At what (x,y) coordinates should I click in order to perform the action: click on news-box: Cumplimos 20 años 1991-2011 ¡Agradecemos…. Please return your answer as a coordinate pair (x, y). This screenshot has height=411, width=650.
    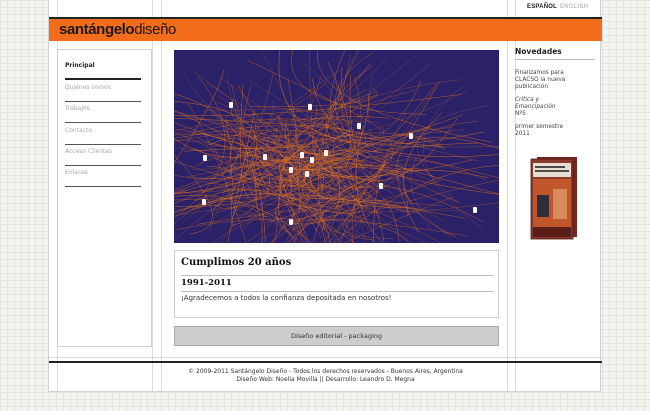
    Looking at the image, I should click on (336, 284).